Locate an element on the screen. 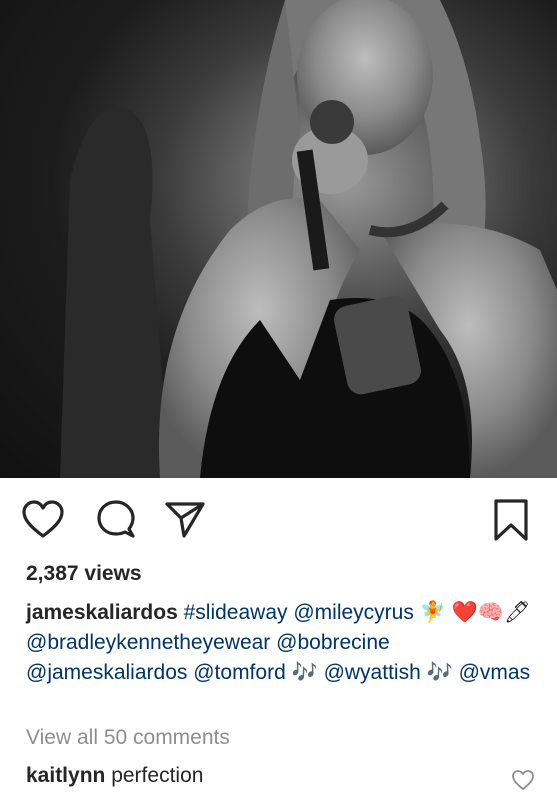 The width and height of the screenshot is (557, 800). view-all-comments-link: View all 50 comments is located at coordinates (128, 738).